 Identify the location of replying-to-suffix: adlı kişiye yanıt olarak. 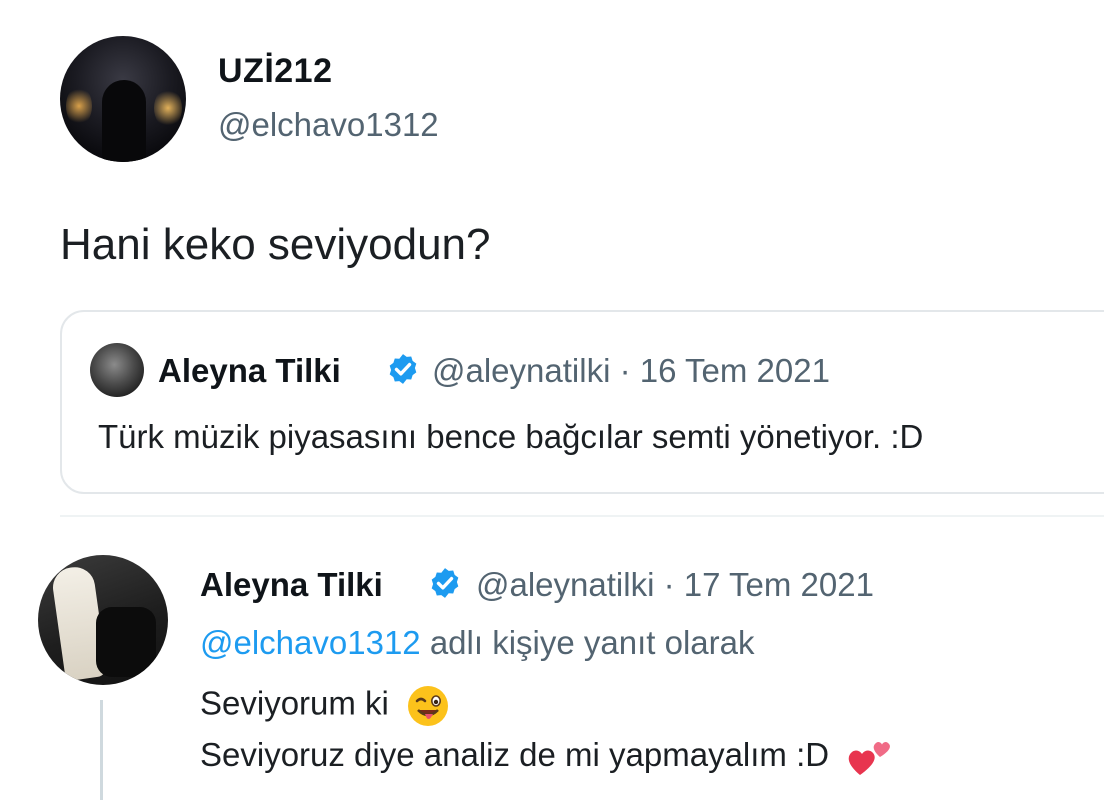
(592, 642).